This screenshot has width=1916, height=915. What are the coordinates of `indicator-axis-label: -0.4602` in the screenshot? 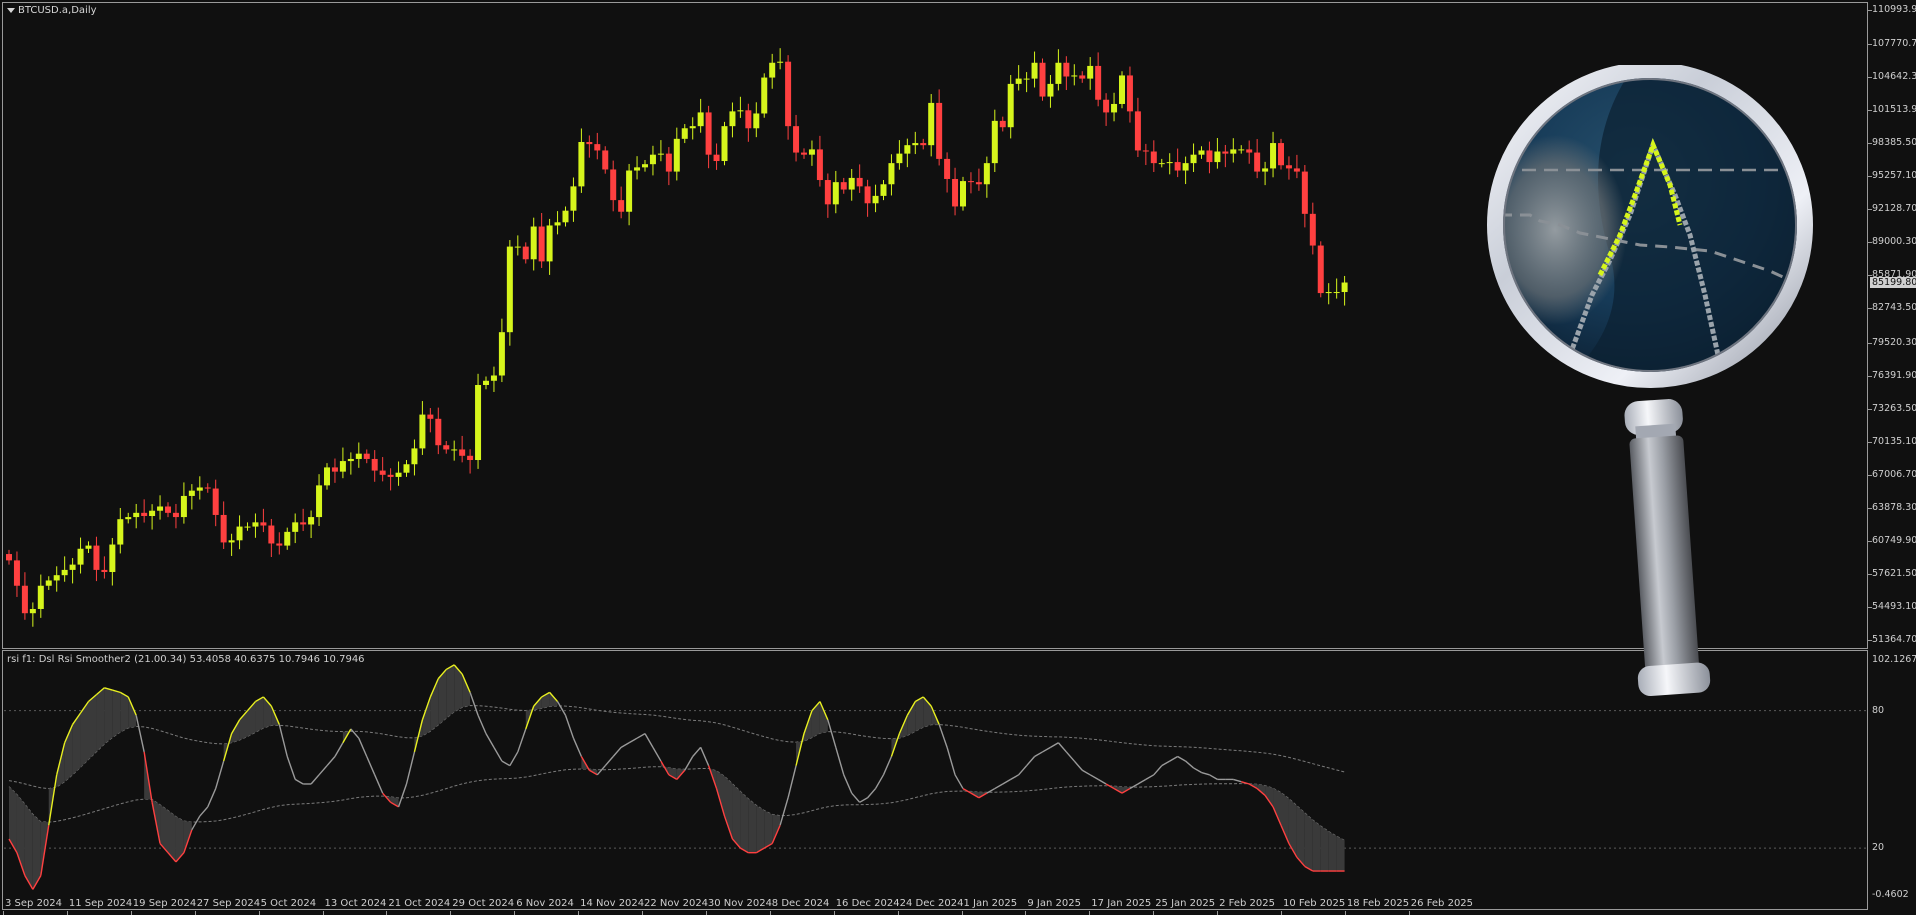 It's located at (1890, 894).